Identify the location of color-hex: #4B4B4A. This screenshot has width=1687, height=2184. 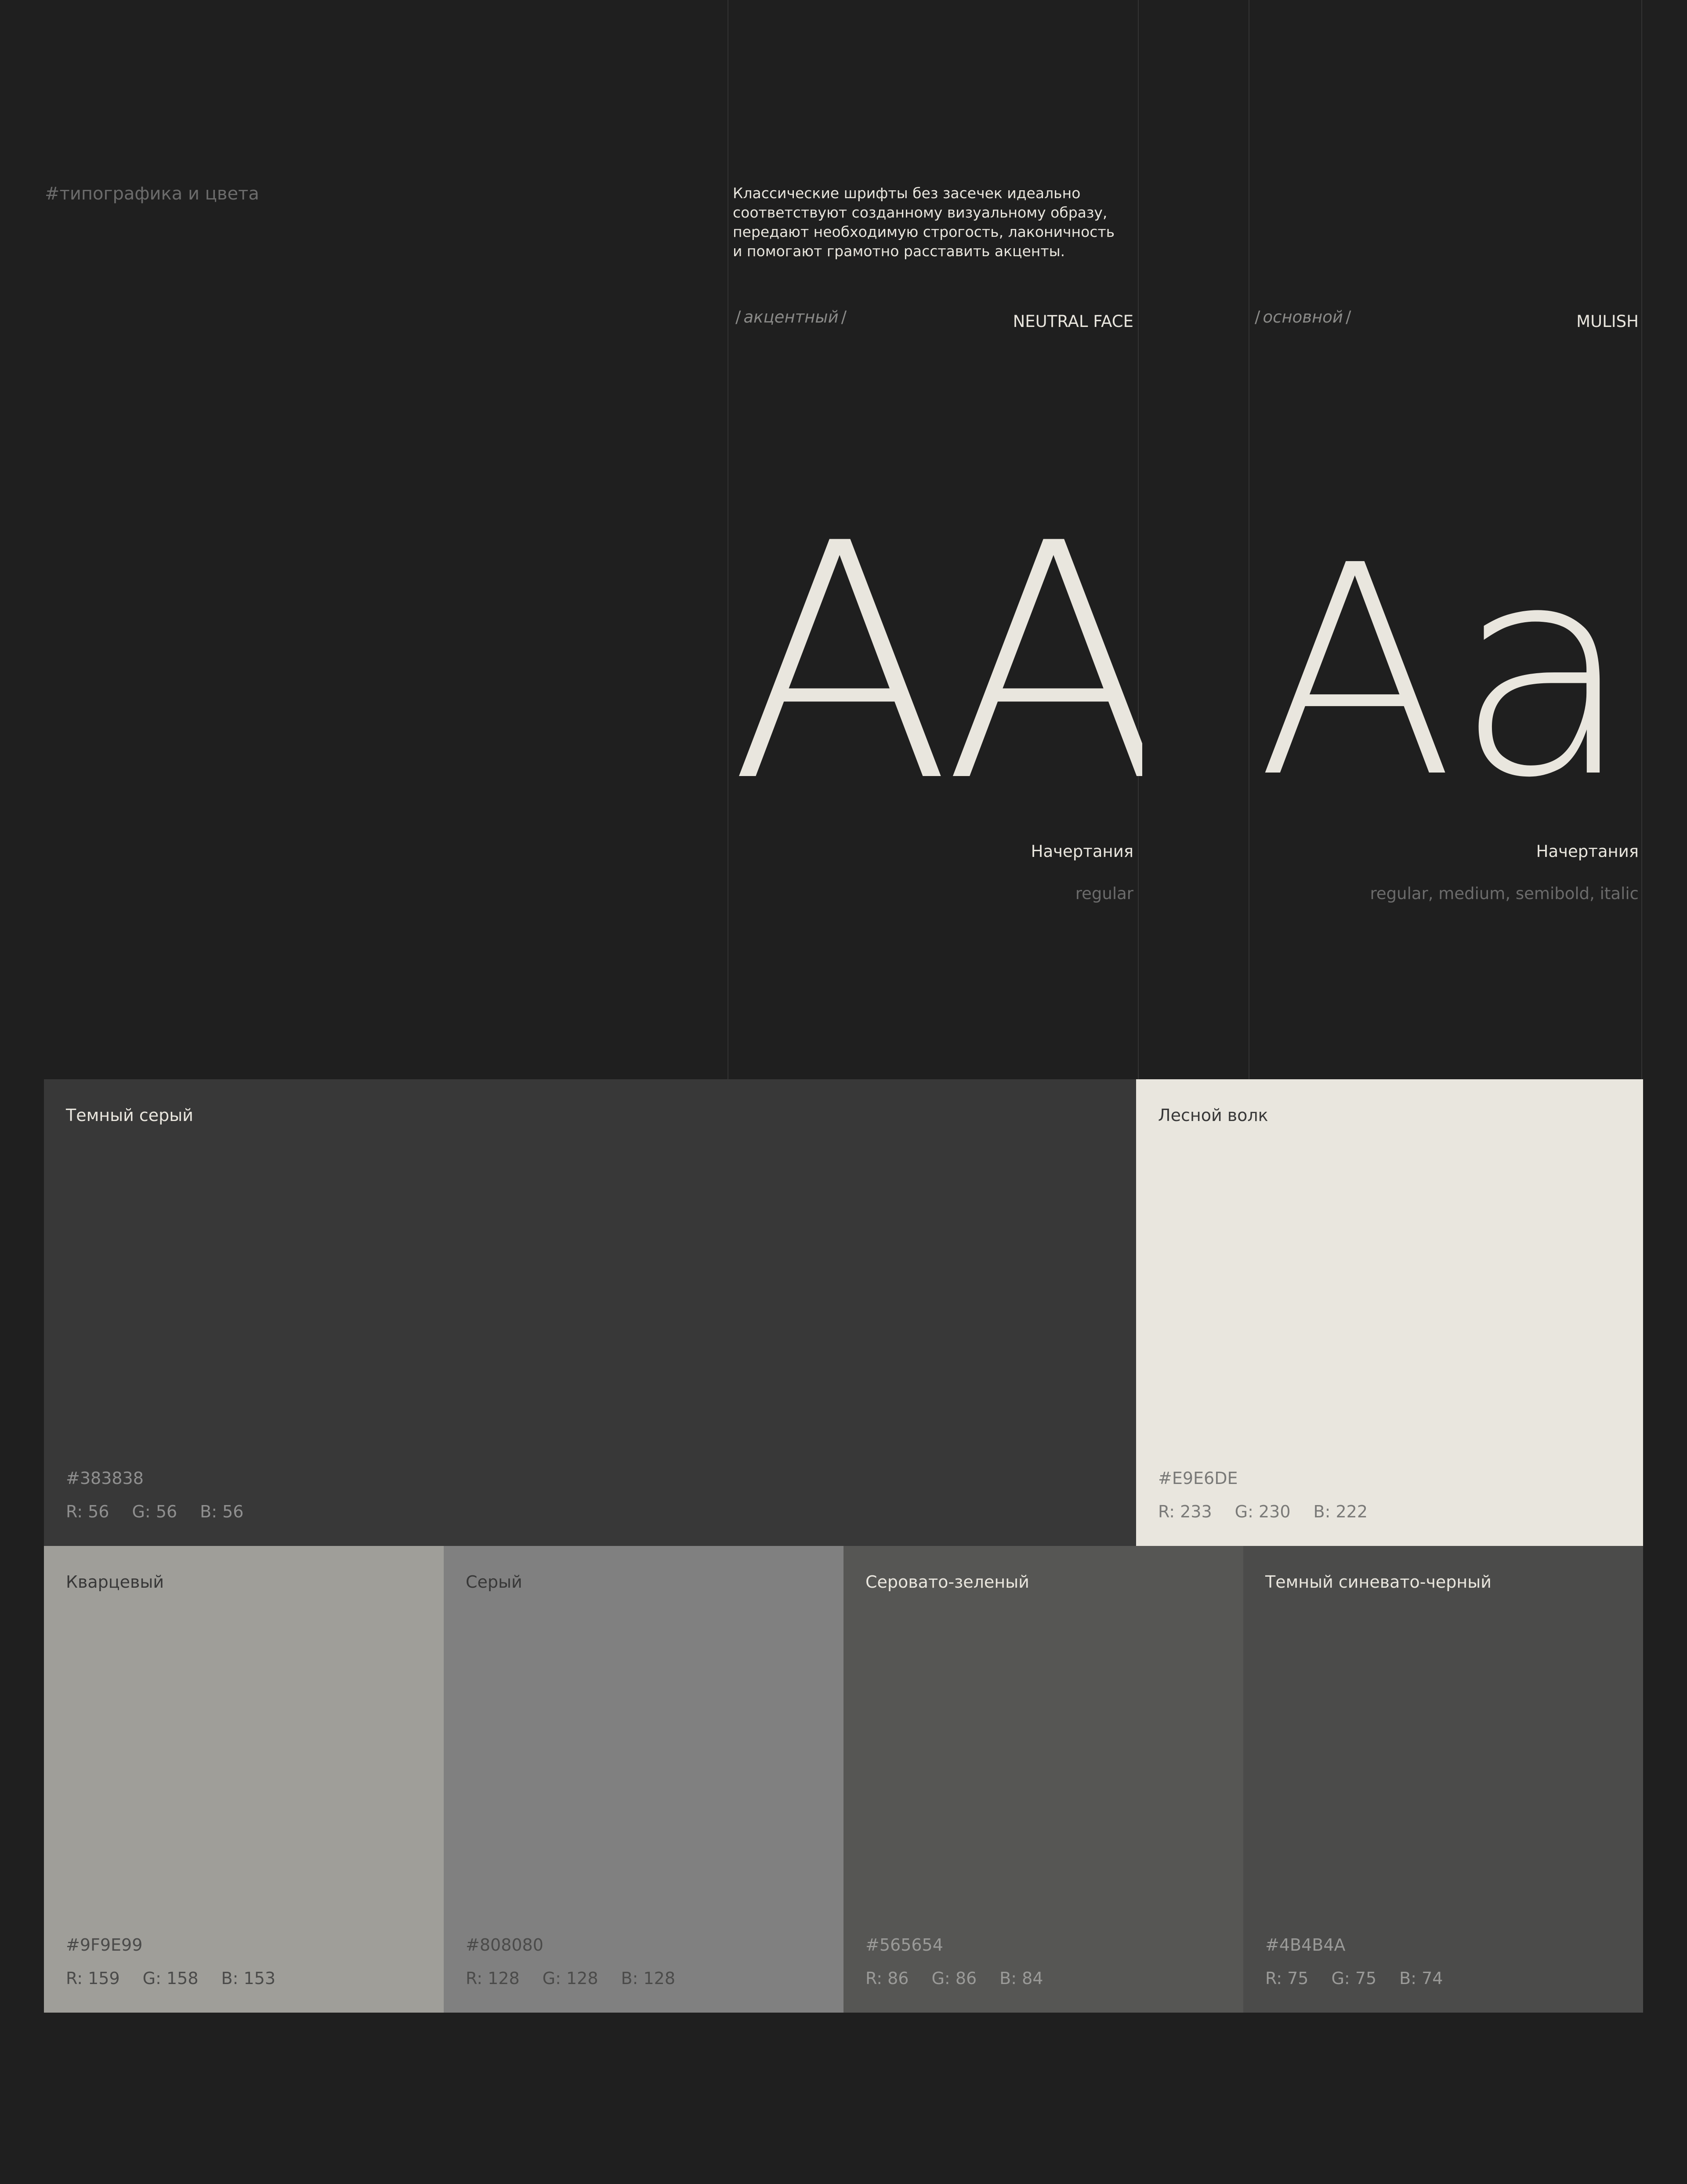
(1305, 1945).